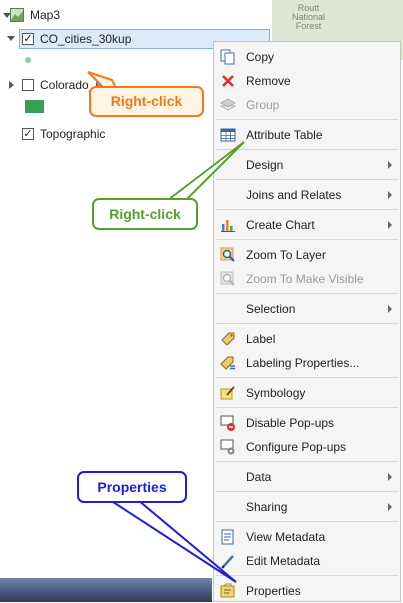  I want to click on menu-item-label: Configure Pop-ups, so click(296, 447).